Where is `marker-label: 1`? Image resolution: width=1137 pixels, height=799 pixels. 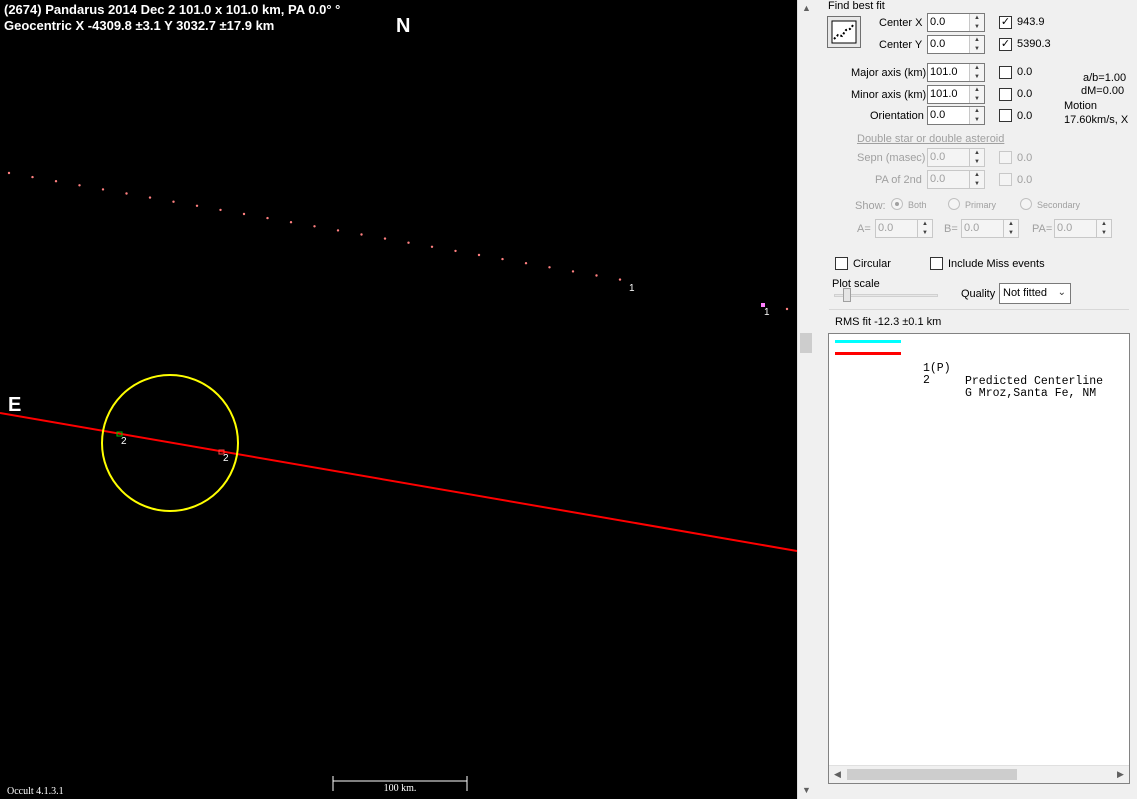
marker-label: 1 is located at coordinates (632, 288).